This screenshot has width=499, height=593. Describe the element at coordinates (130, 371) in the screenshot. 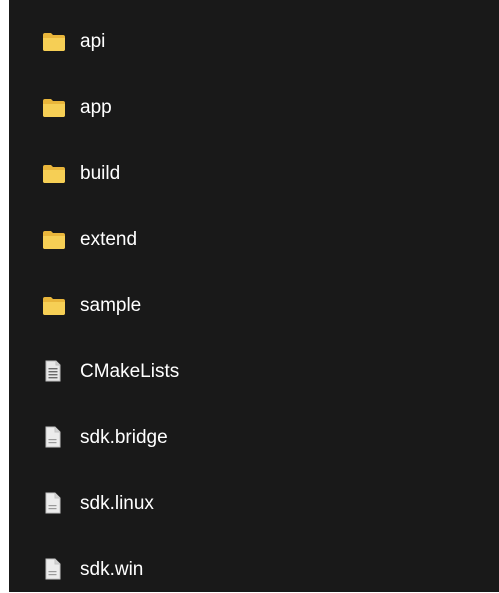

I see `item-name: CMakeLists` at that location.